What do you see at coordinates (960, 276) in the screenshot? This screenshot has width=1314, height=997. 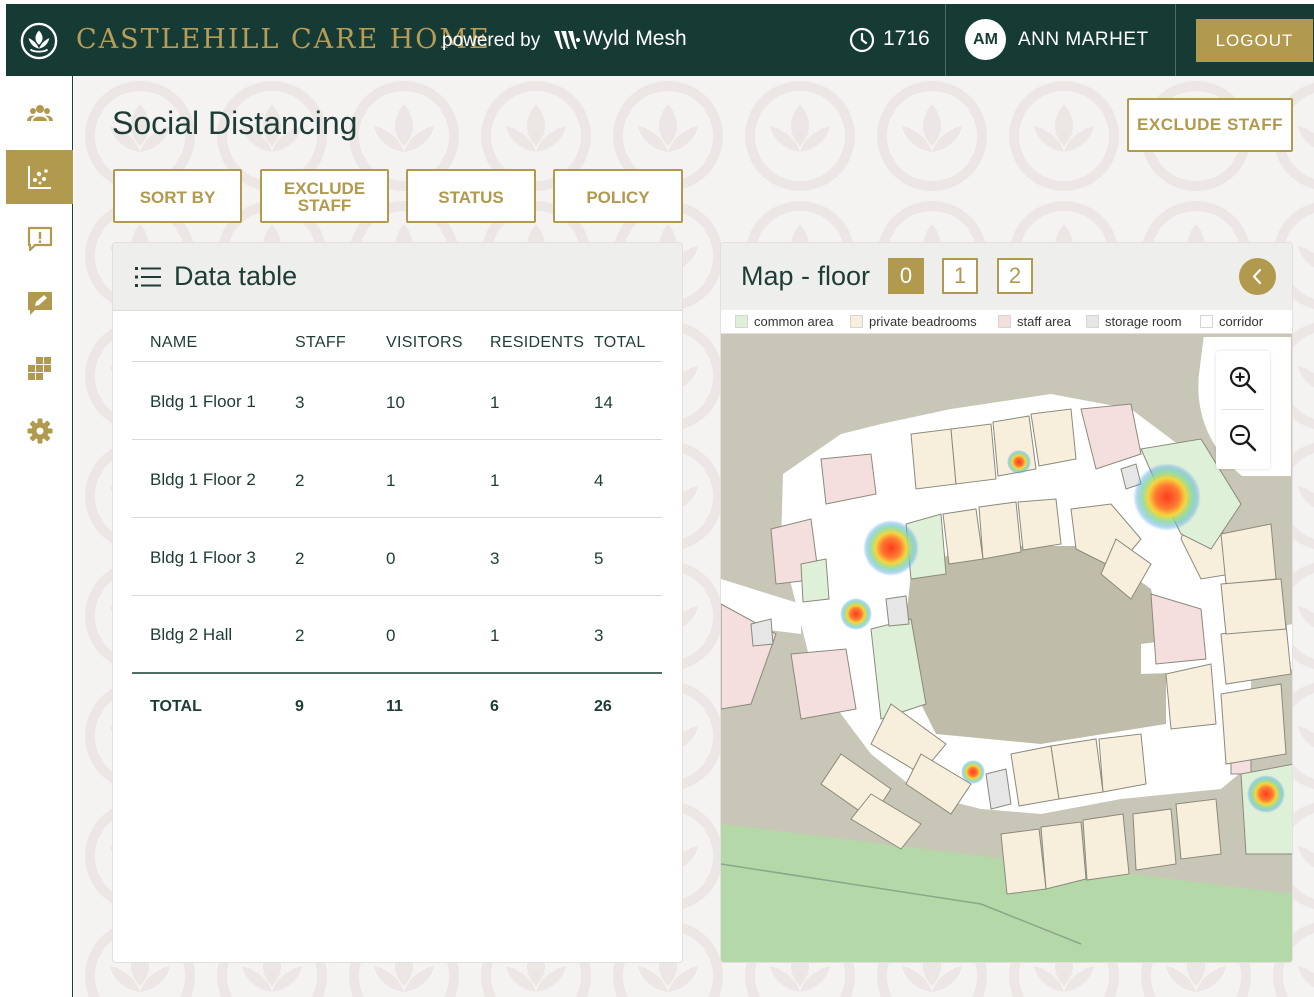 I see `floor-button-1: 1` at bounding box center [960, 276].